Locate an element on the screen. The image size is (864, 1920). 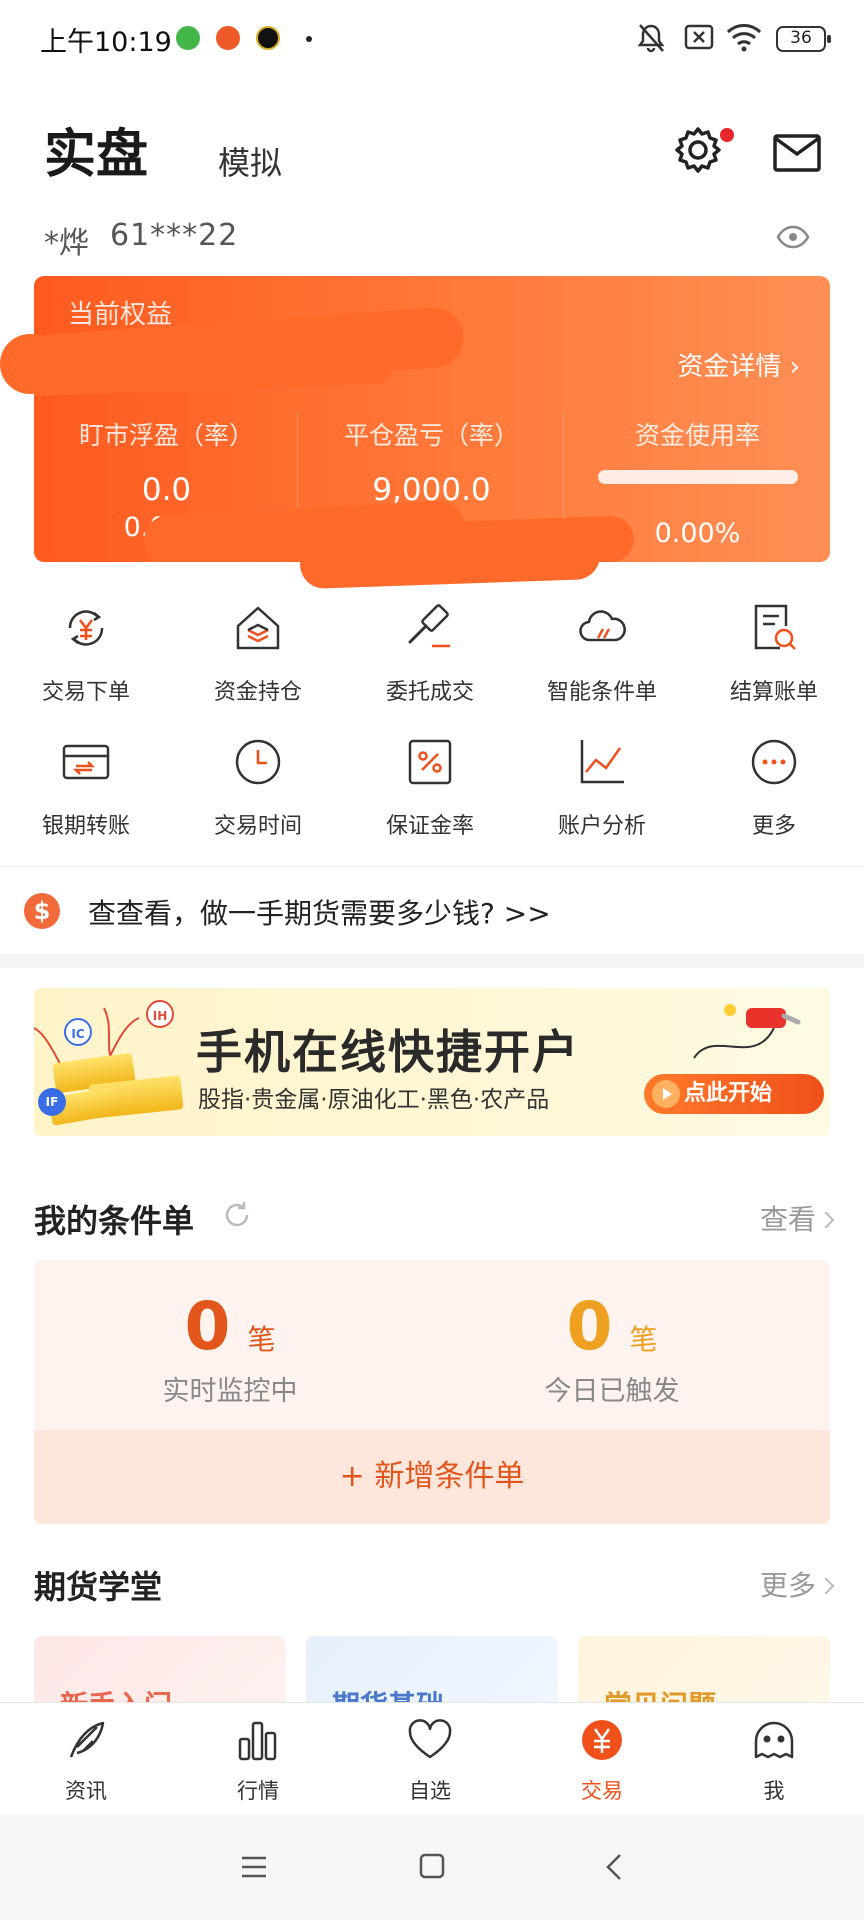
grid-label: 账户分析 is located at coordinates (601, 826).